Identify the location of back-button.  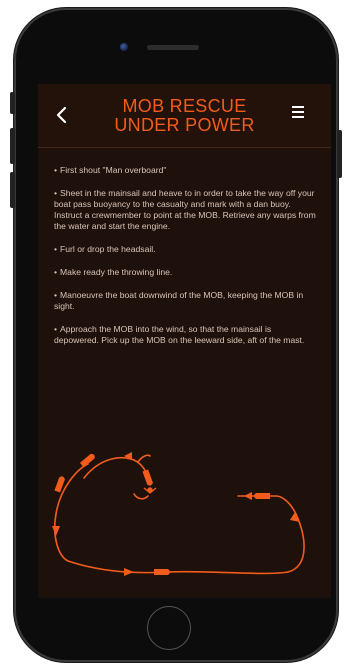
(62, 115).